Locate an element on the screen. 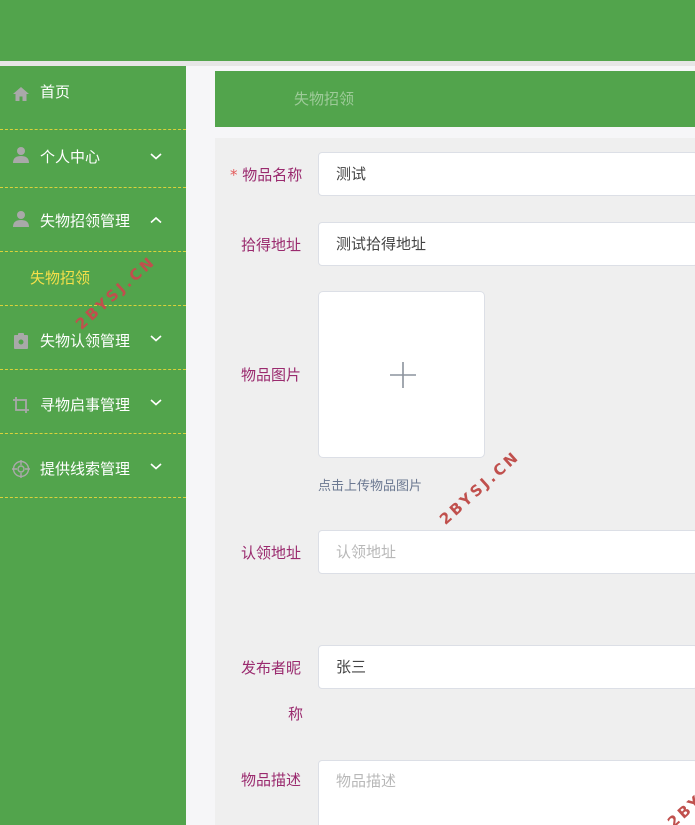 The width and height of the screenshot is (695, 825). claim-address-label: 认领地址 is located at coordinates (271, 553).